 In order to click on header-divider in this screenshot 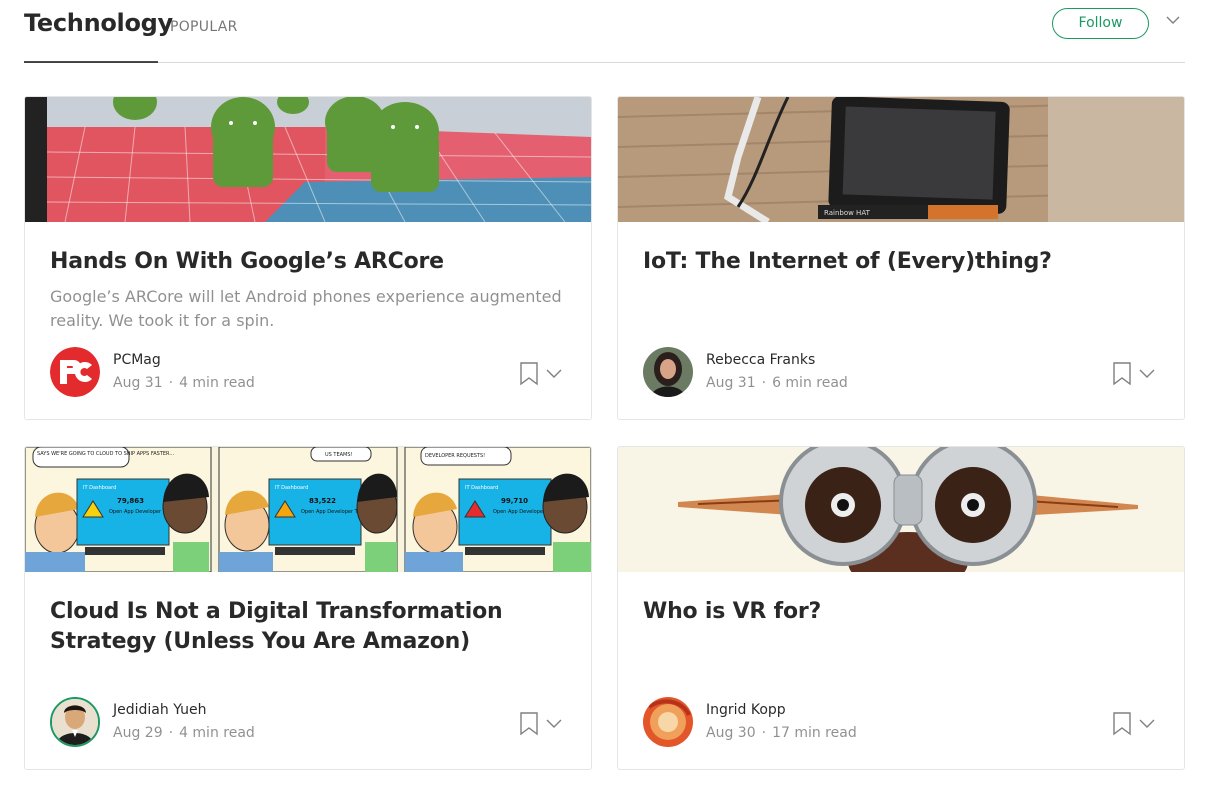, I will do `click(604, 62)`.